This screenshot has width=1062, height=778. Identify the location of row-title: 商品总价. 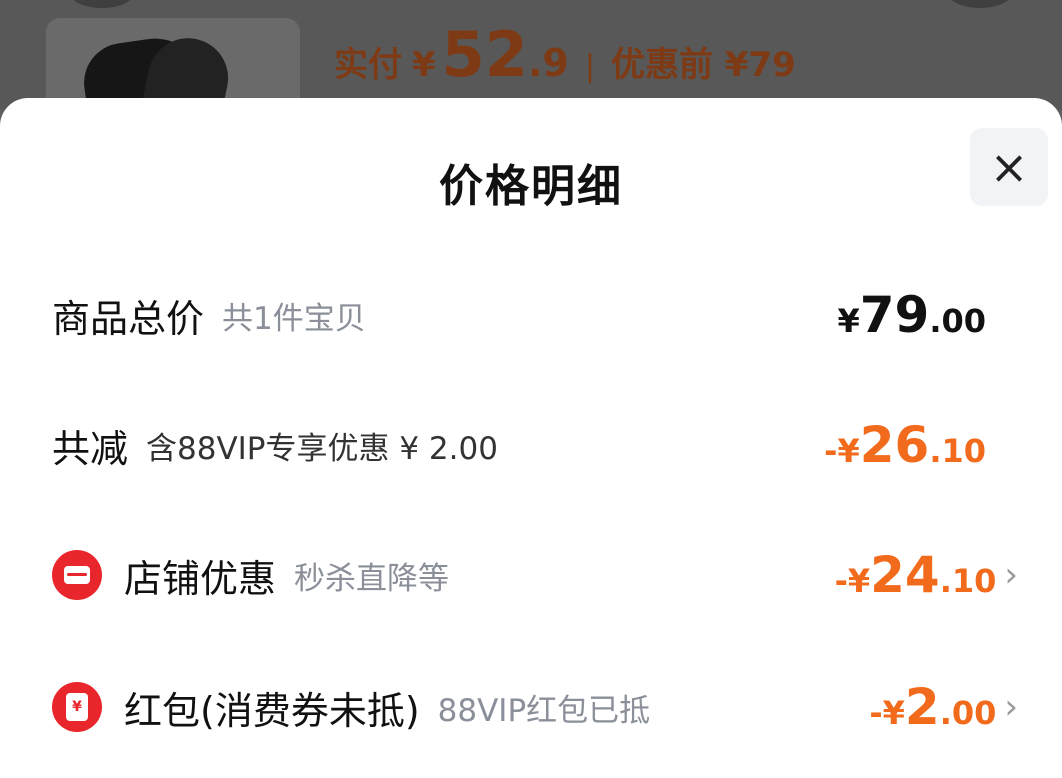
(128, 318).